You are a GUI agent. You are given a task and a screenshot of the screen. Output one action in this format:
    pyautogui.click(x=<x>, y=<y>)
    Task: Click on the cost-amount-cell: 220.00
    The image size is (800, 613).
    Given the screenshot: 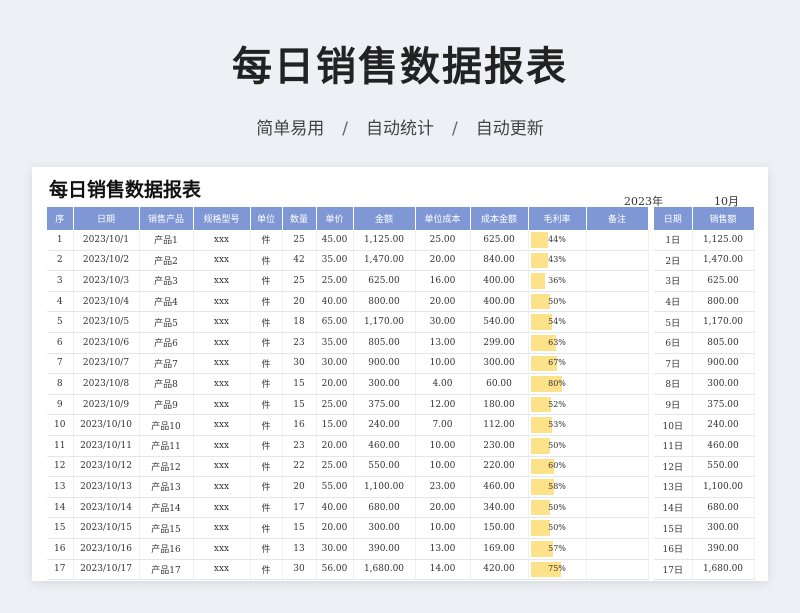 What is the action you would take?
    pyautogui.click(x=499, y=467)
    